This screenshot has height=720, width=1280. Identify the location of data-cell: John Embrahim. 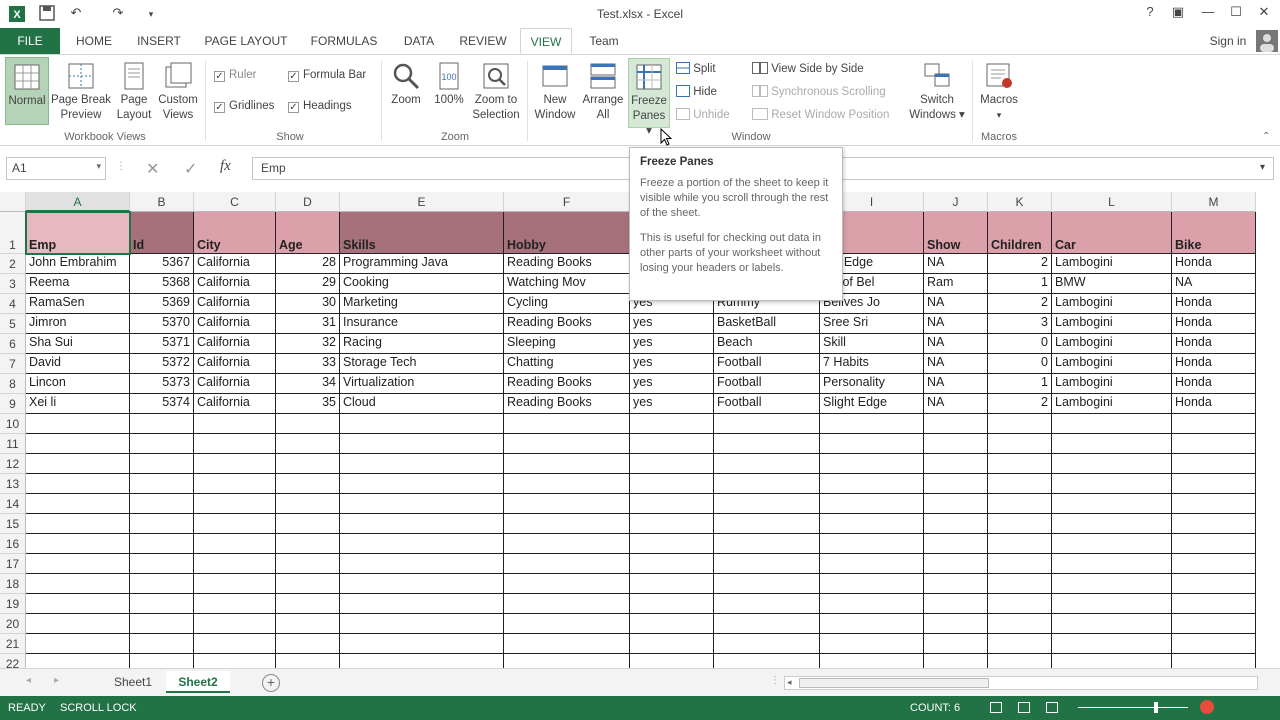
(78, 264).